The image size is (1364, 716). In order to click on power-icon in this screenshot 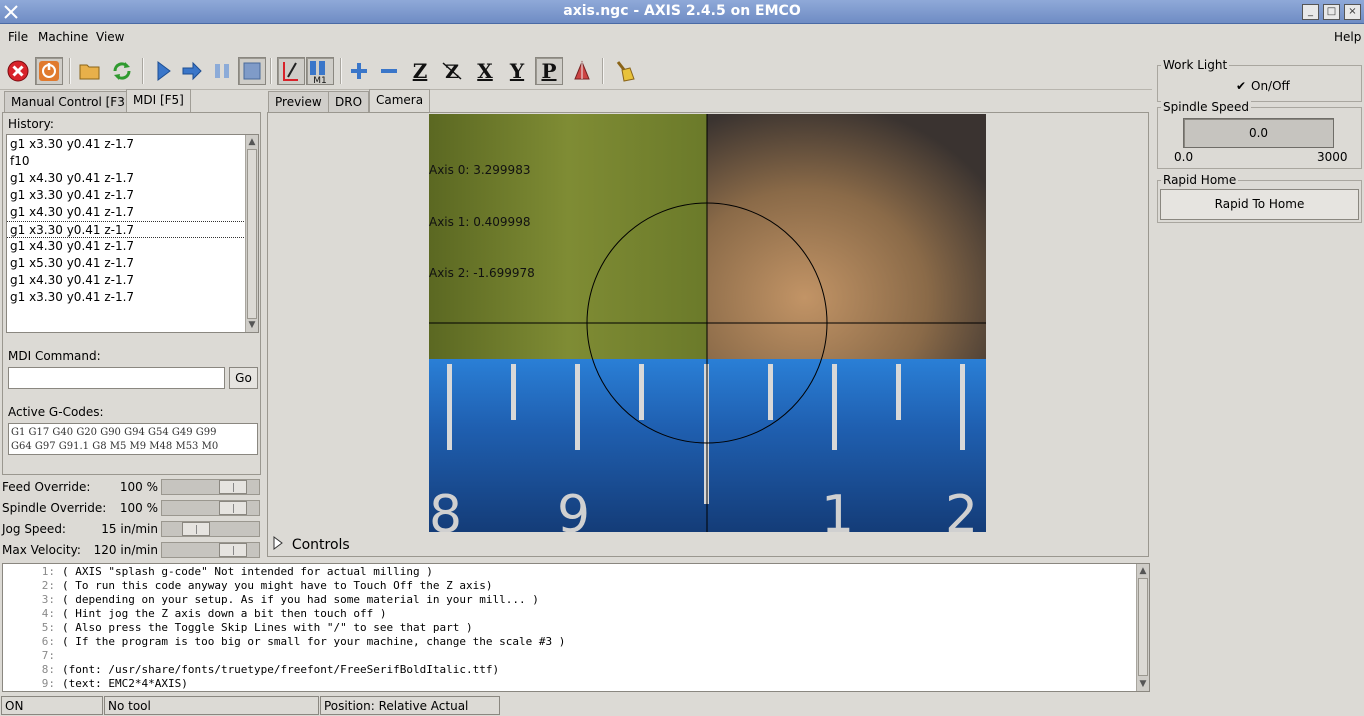, I will do `click(49, 71)`.